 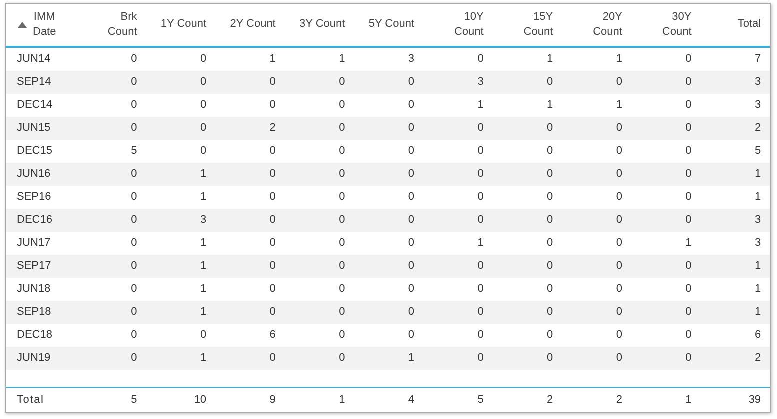 What do you see at coordinates (34, 243) in the screenshot?
I see `table-cell-text: JUN17` at bounding box center [34, 243].